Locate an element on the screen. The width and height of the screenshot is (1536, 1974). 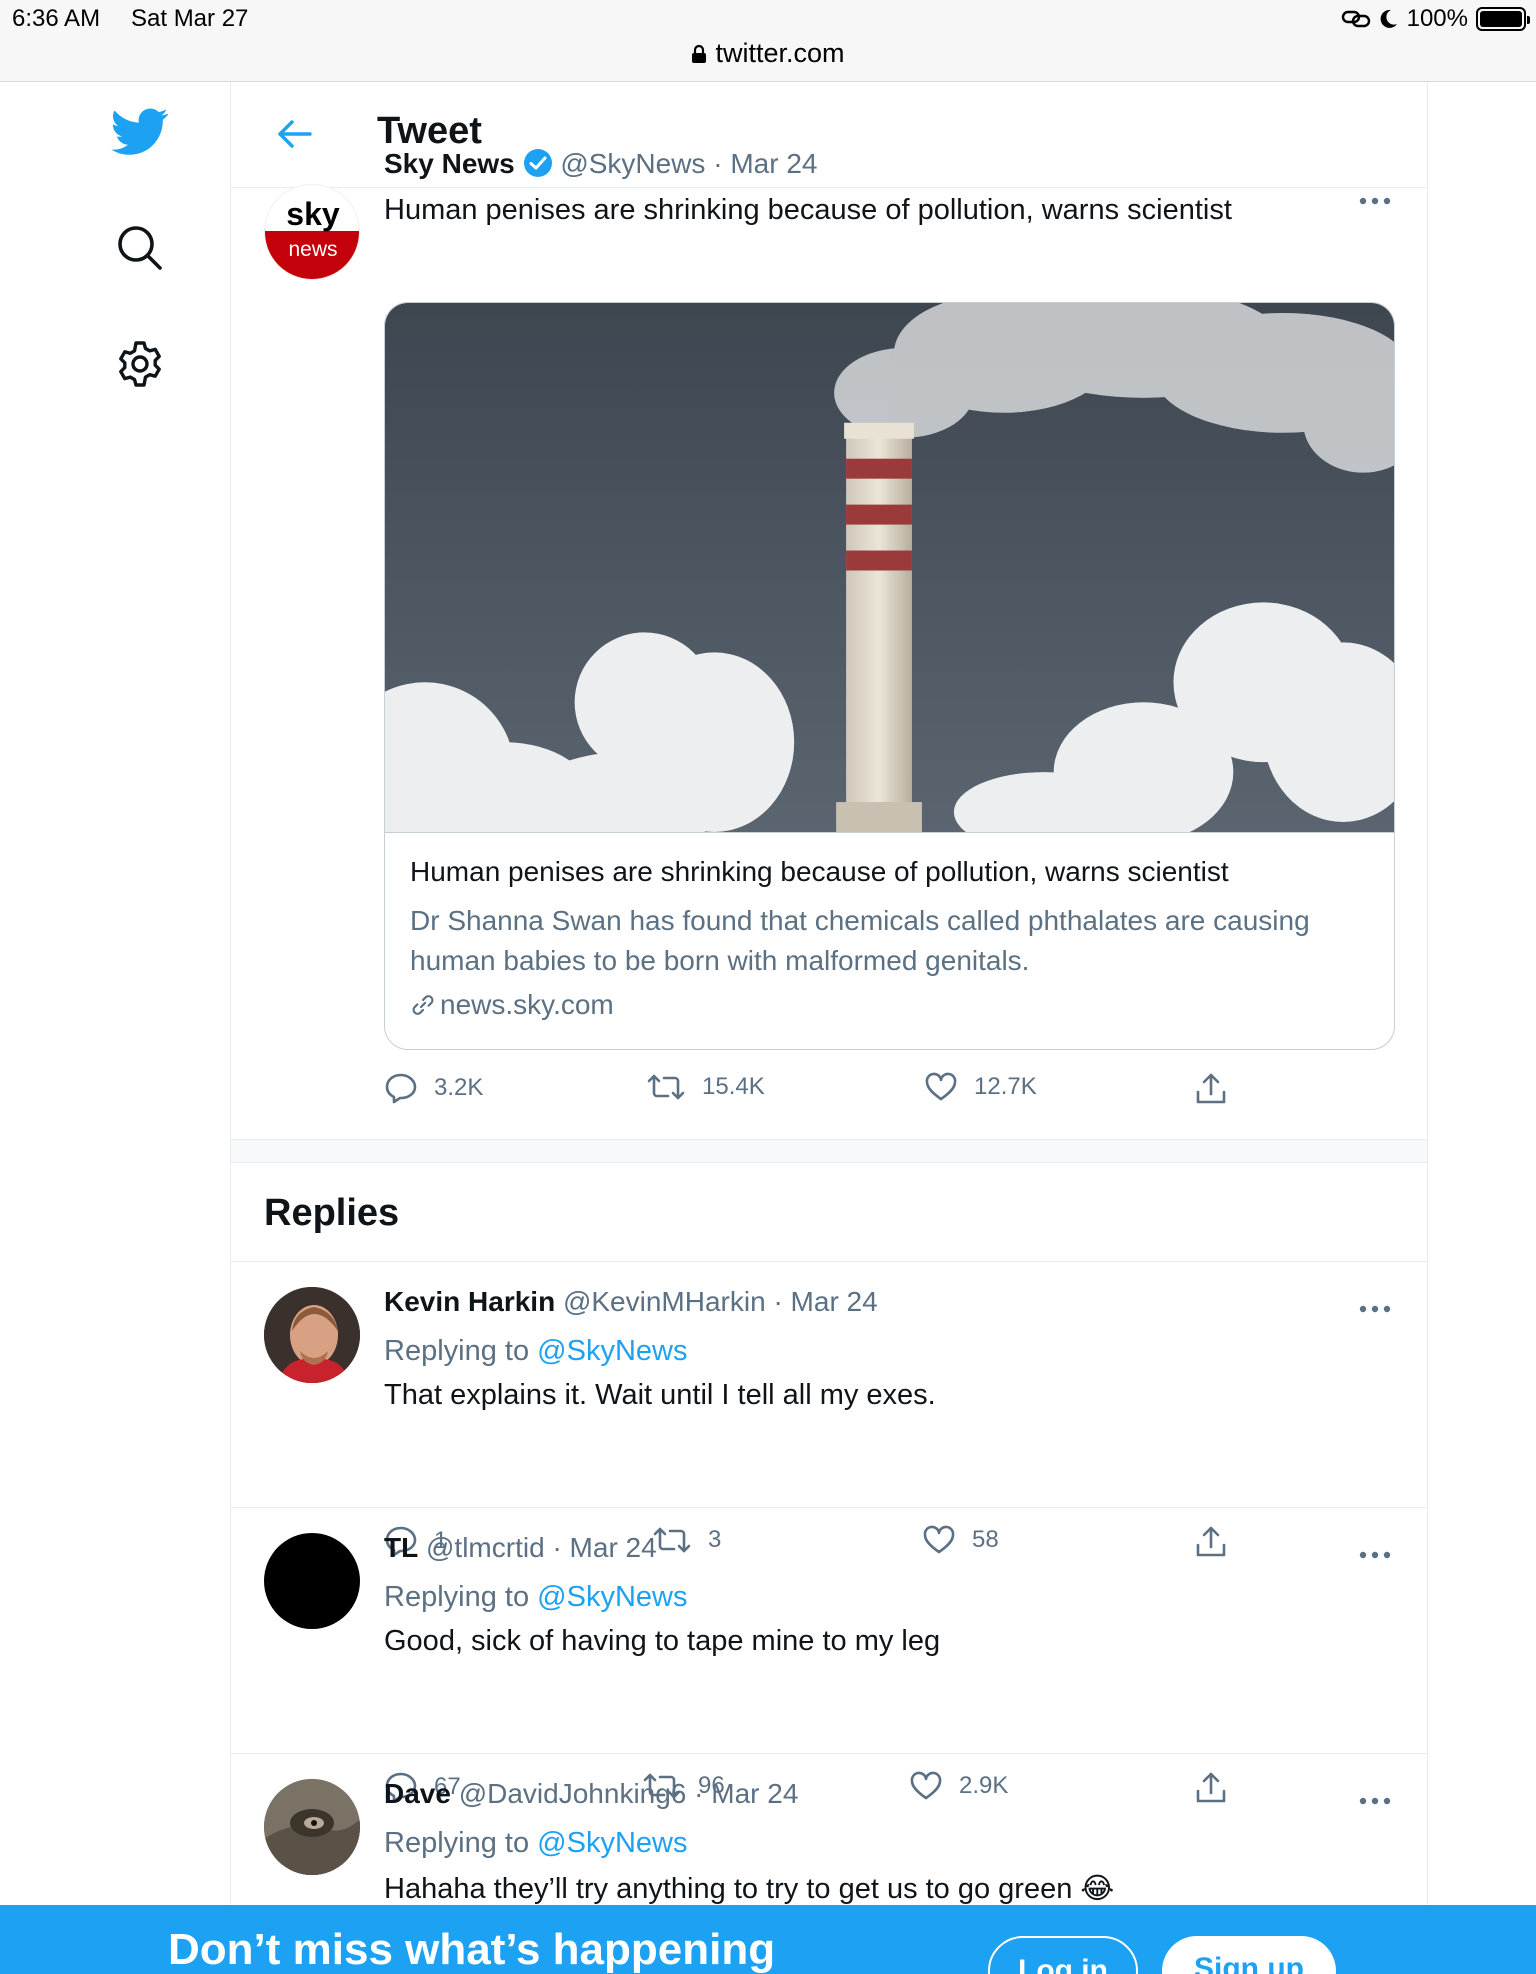
retweet-button: 3 is located at coordinates (686, 1540).